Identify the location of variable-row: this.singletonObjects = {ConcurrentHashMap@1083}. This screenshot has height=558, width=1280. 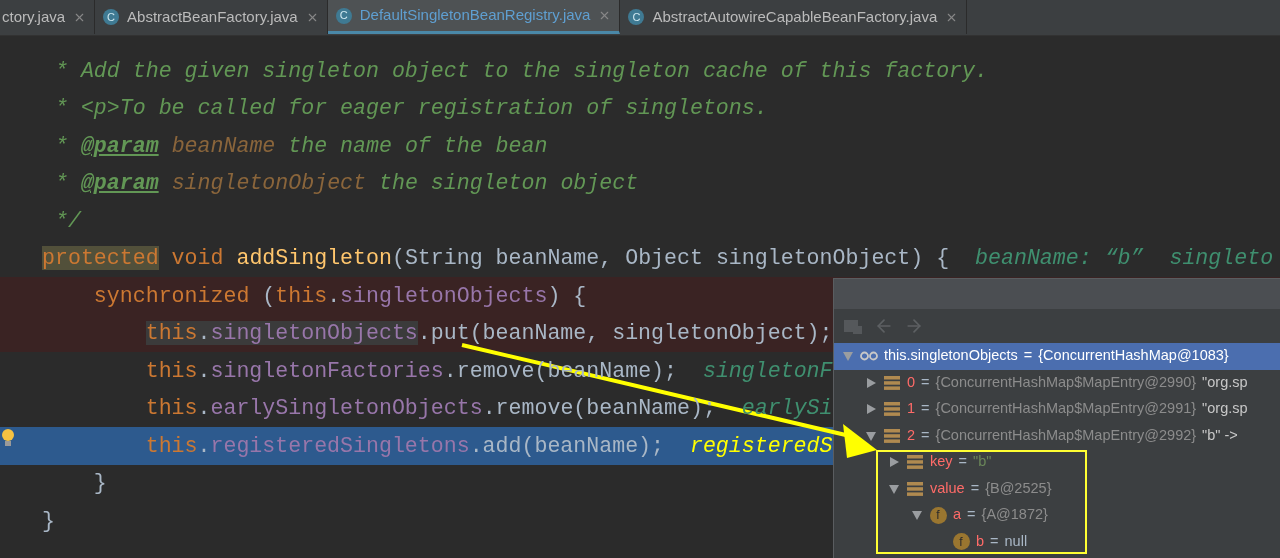
(1057, 356).